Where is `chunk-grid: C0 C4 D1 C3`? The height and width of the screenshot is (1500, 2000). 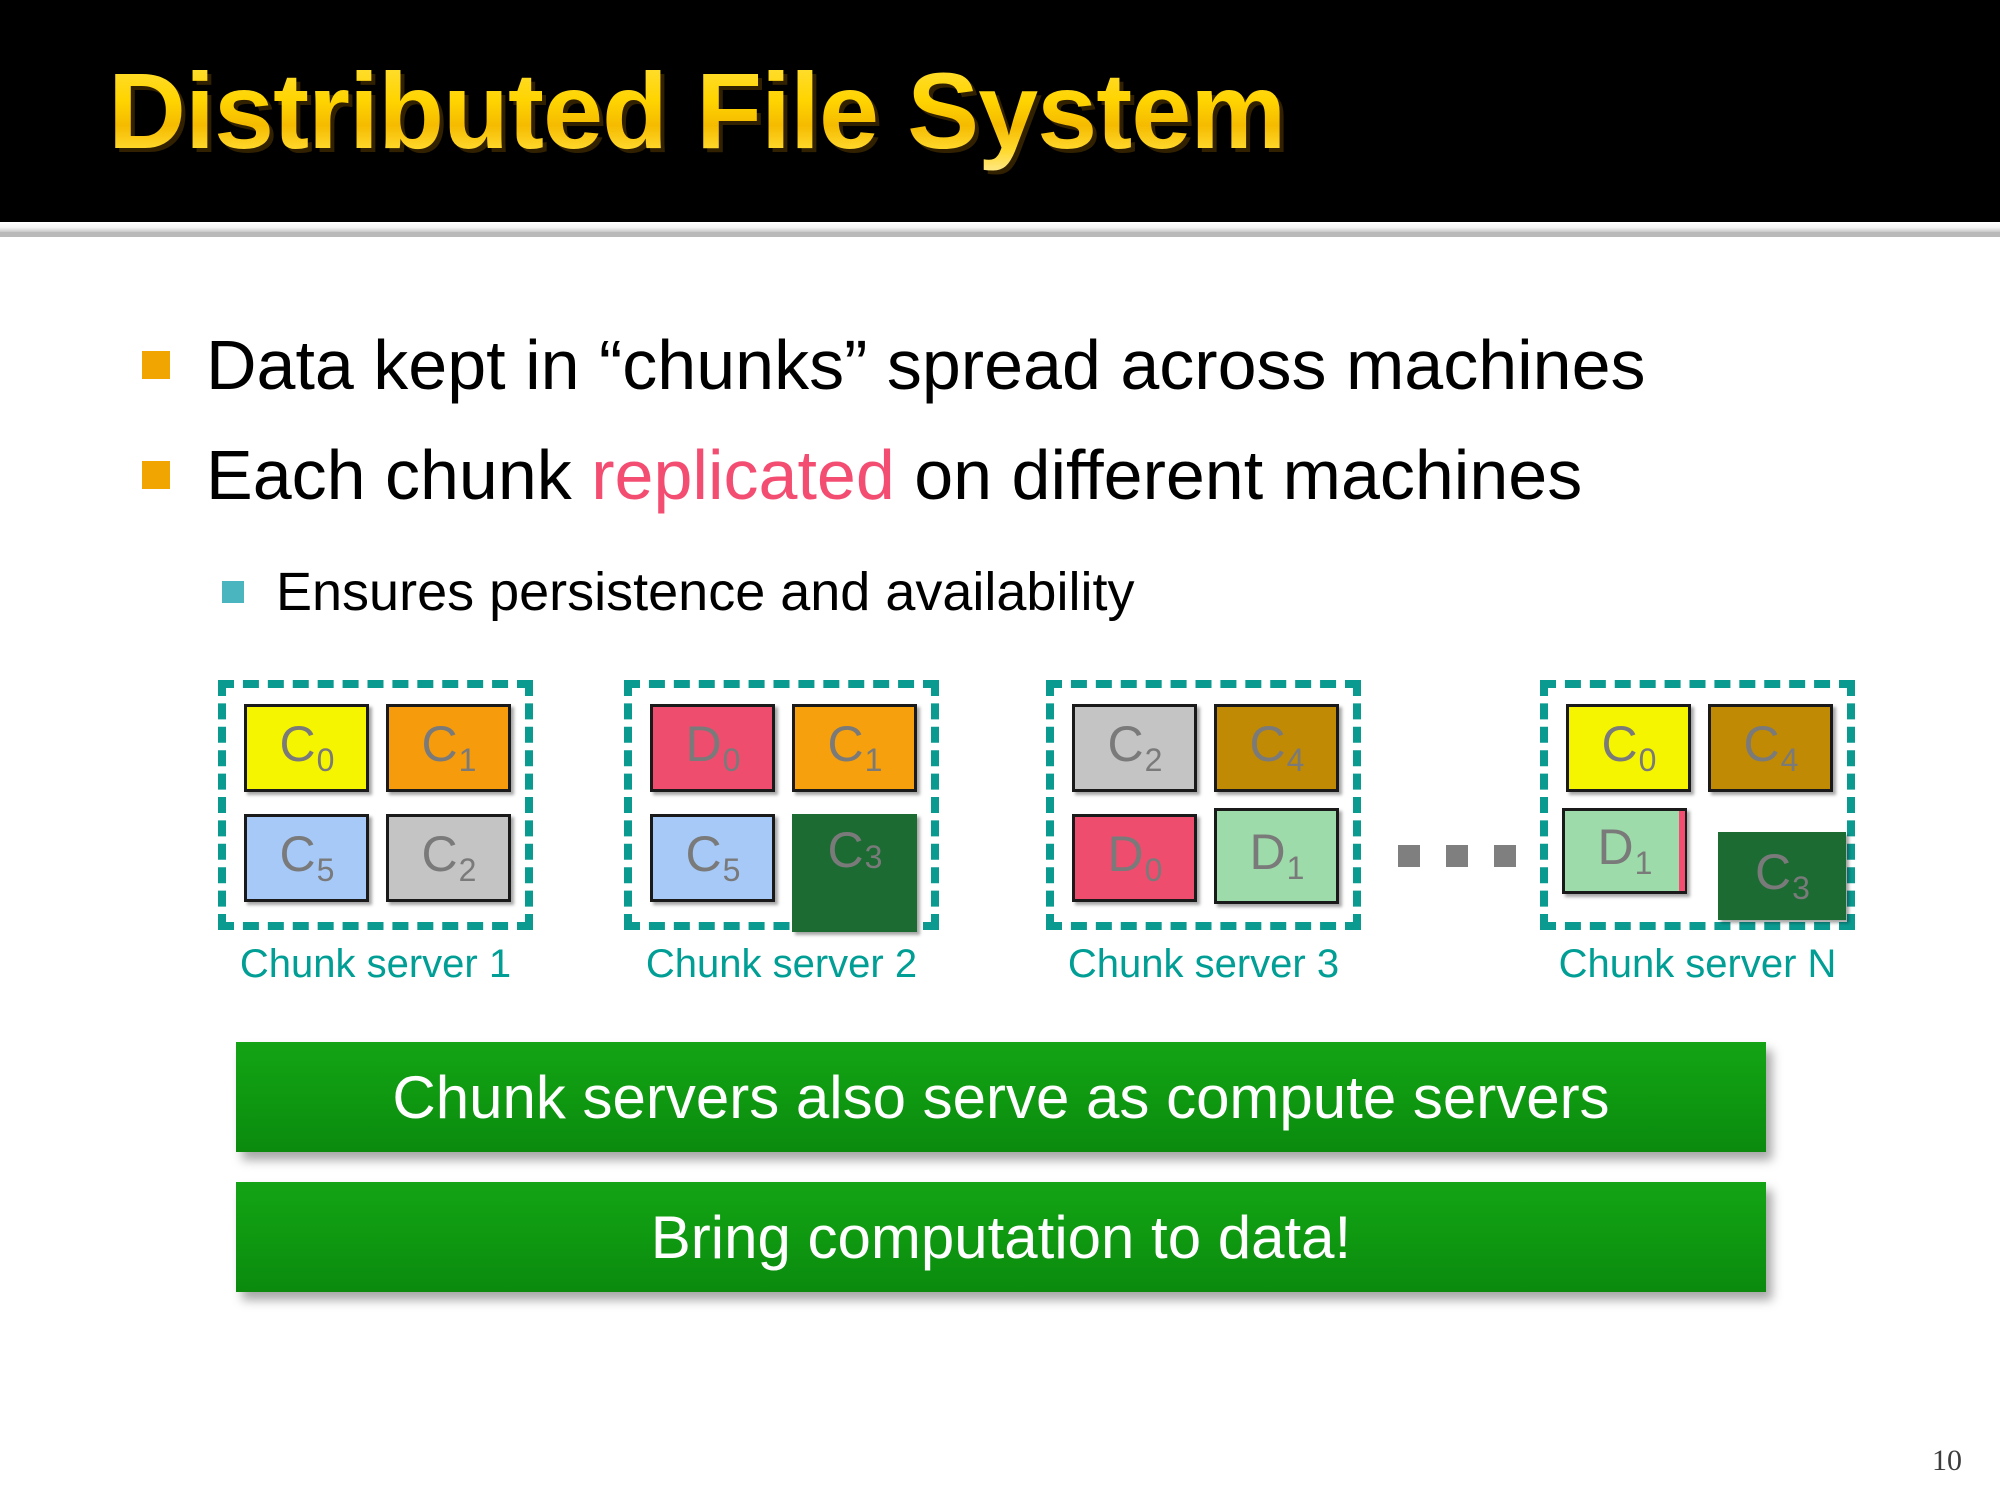 chunk-grid: C0 C4 D1 C3 is located at coordinates (1704, 812).